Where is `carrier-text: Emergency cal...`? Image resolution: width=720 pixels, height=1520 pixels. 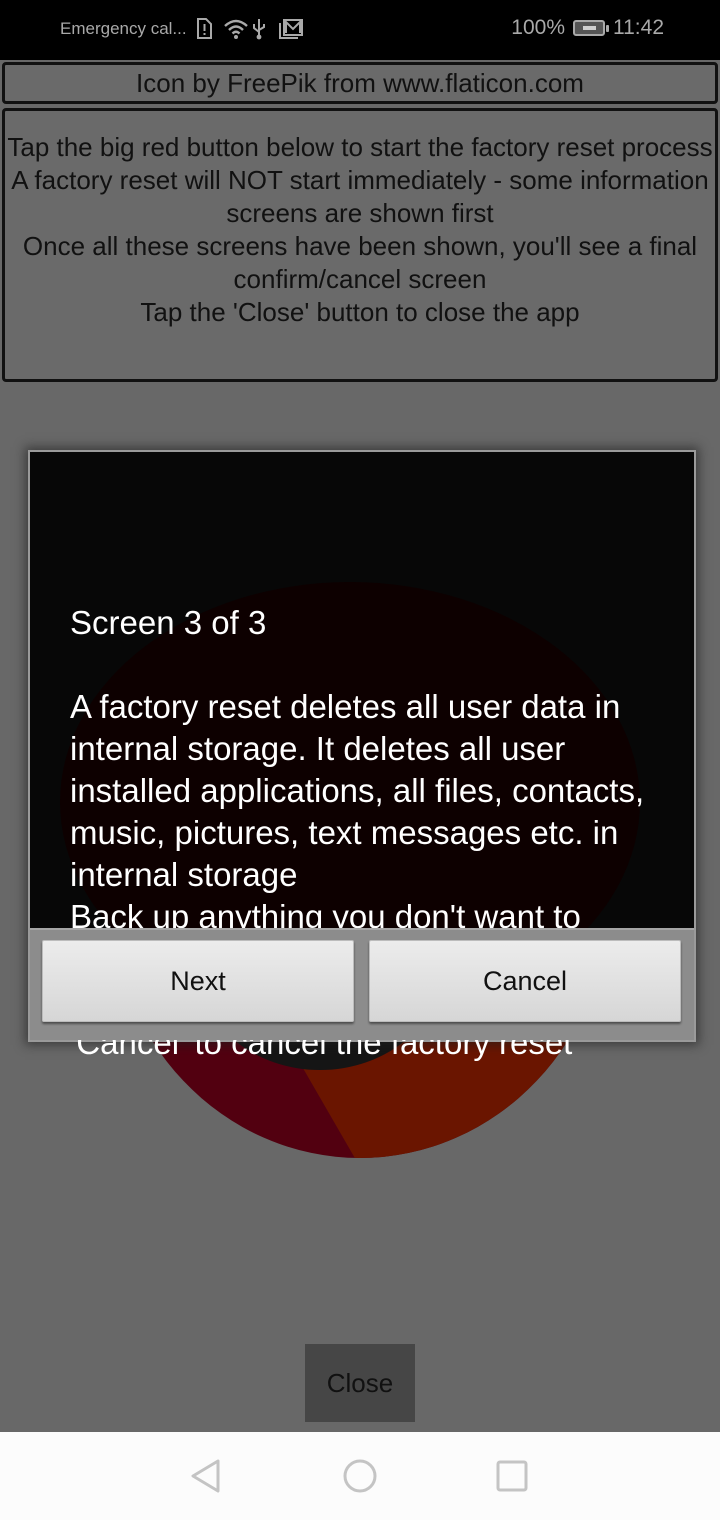 carrier-text: Emergency cal... is located at coordinates (123, 28).